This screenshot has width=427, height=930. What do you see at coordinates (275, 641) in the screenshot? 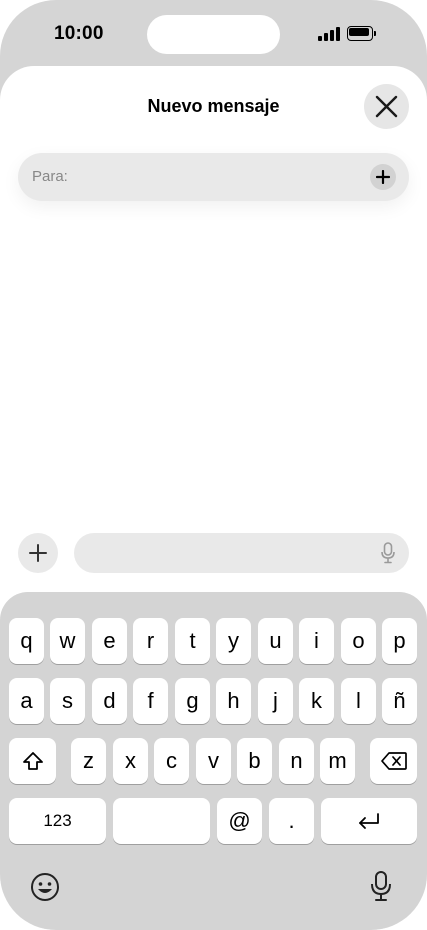
I see `key-u: u` at bounding box center [275, 641].